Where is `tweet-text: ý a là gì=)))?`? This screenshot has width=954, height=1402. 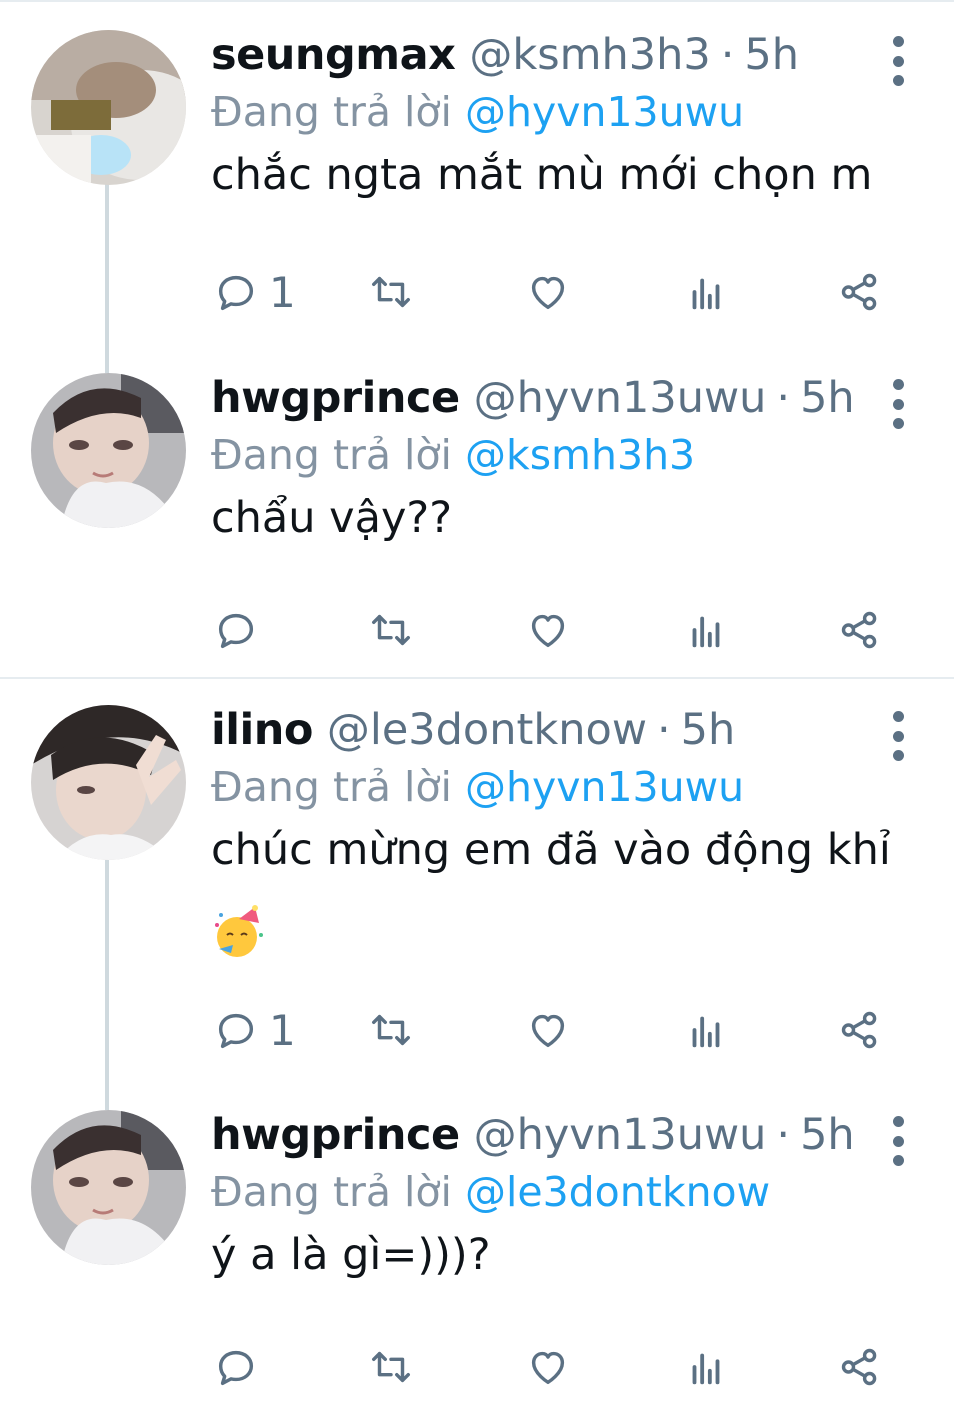
tweet-text: ý a là gì=)))? is located at coordinates (351, 1255).